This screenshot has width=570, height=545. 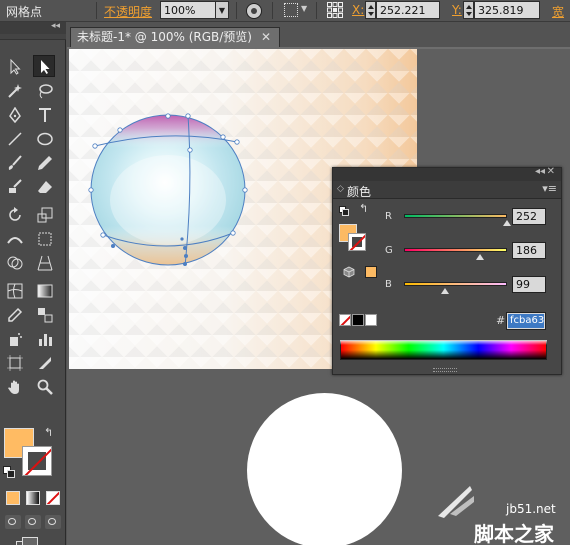 What do you see at coordinates (164, 37) in the screenshot?
I see `document-tab-title: 未标题-1* @ 100% (RGB/预览)` at bounding box center [164, 37].